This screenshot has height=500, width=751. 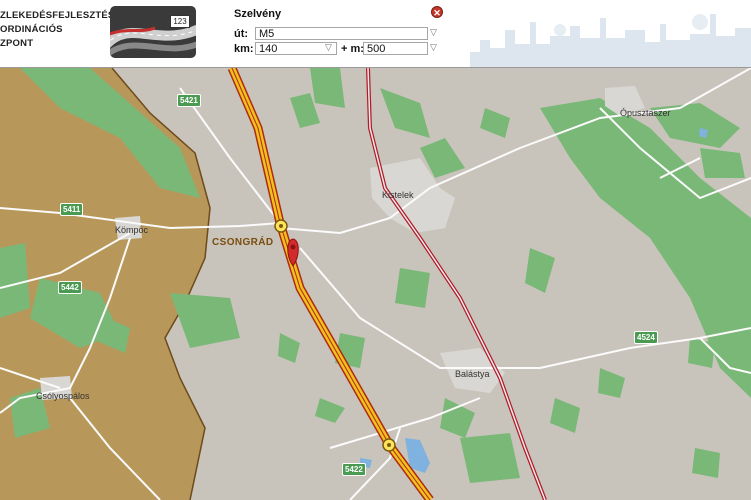 What do you see at coordinates (243, 242) in the screenshot?
I see `county-label: CSONGRÁD` at bounding box center [243, 242].